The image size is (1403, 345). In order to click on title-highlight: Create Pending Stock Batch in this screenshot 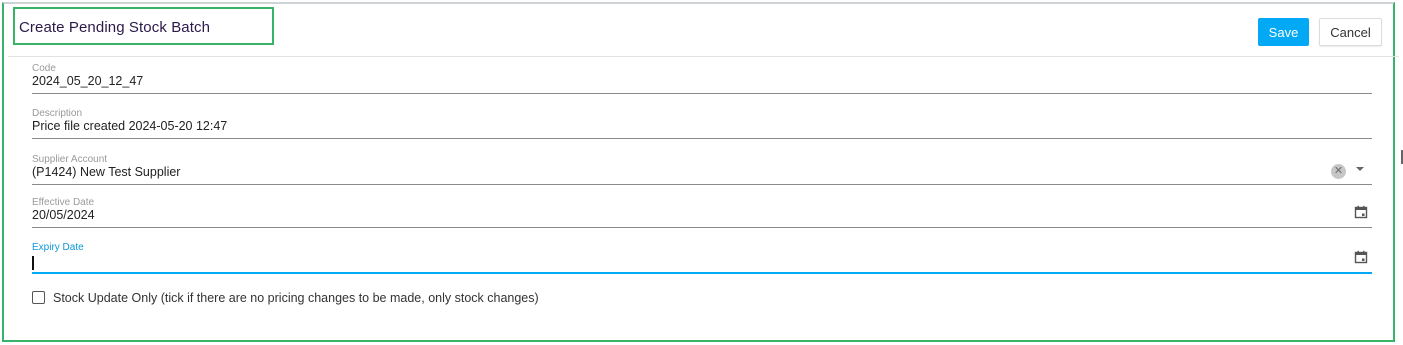, I will do `click(143, 26)`.